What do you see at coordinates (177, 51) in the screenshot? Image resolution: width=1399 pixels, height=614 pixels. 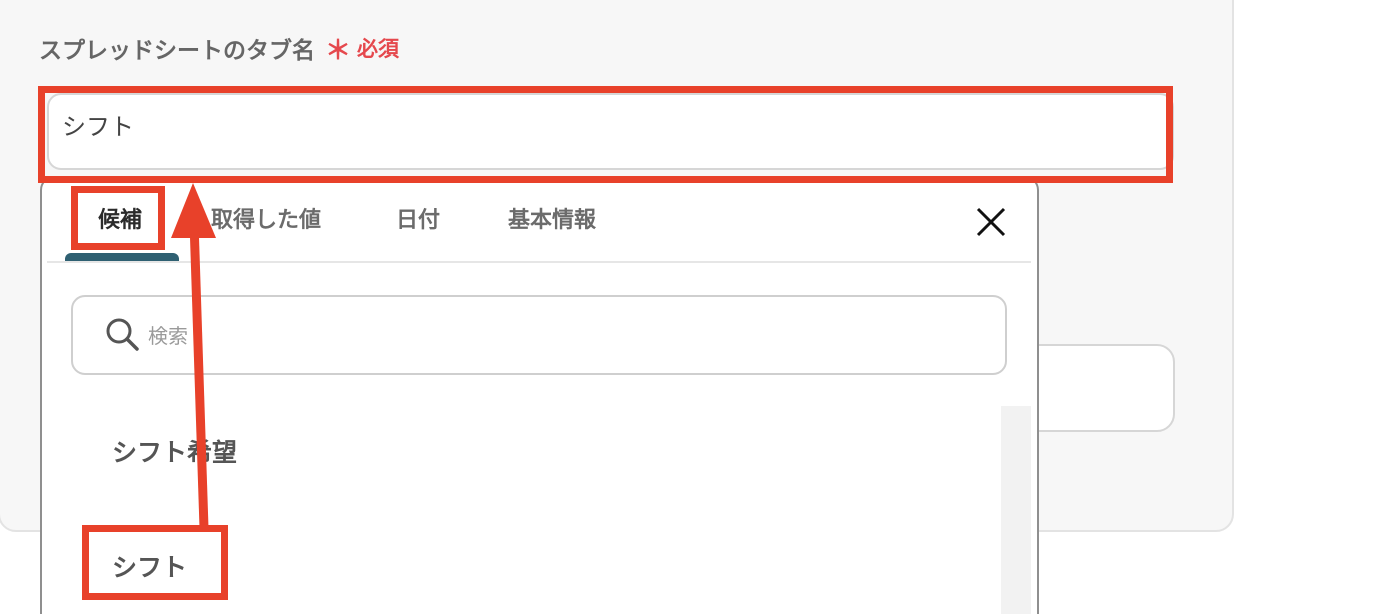 I see `field-label-text: スプレッドシートのタブ名` at bounding box center [177, 51].